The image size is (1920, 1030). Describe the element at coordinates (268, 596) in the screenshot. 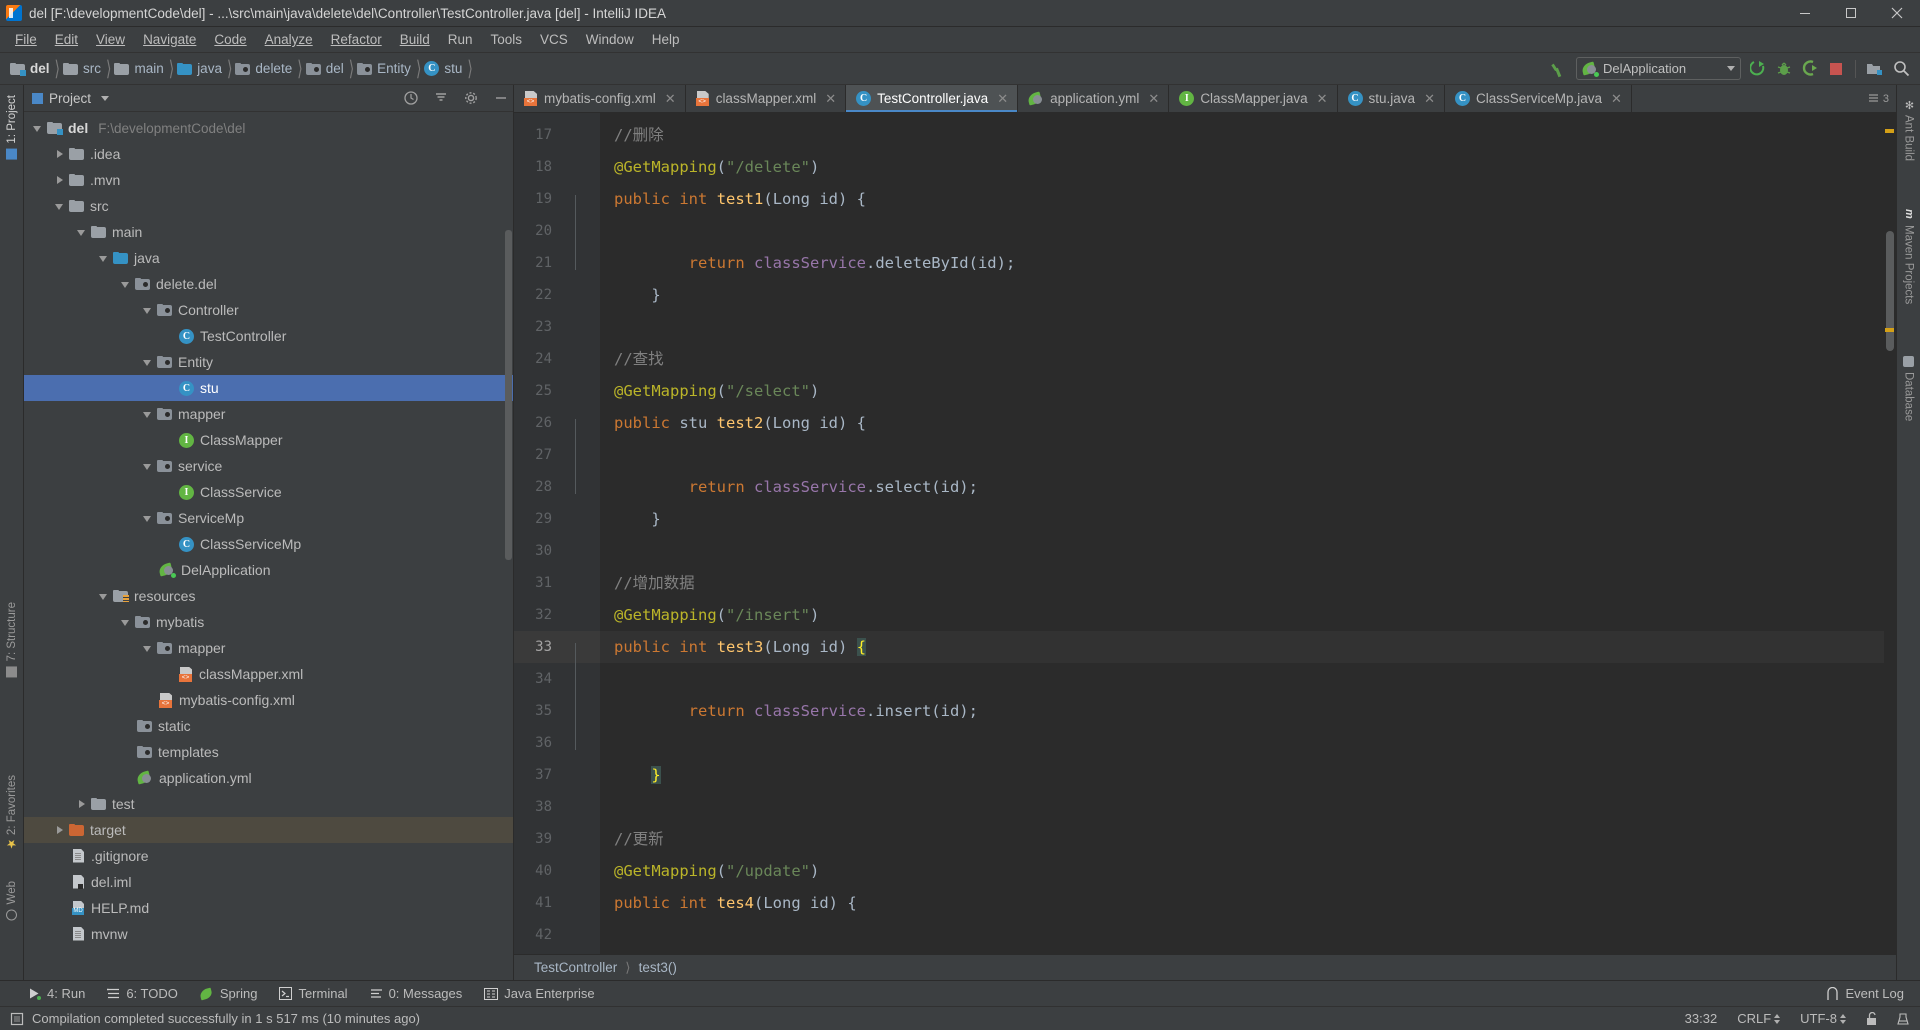

I see `tree-node-resources: resources` at that location.